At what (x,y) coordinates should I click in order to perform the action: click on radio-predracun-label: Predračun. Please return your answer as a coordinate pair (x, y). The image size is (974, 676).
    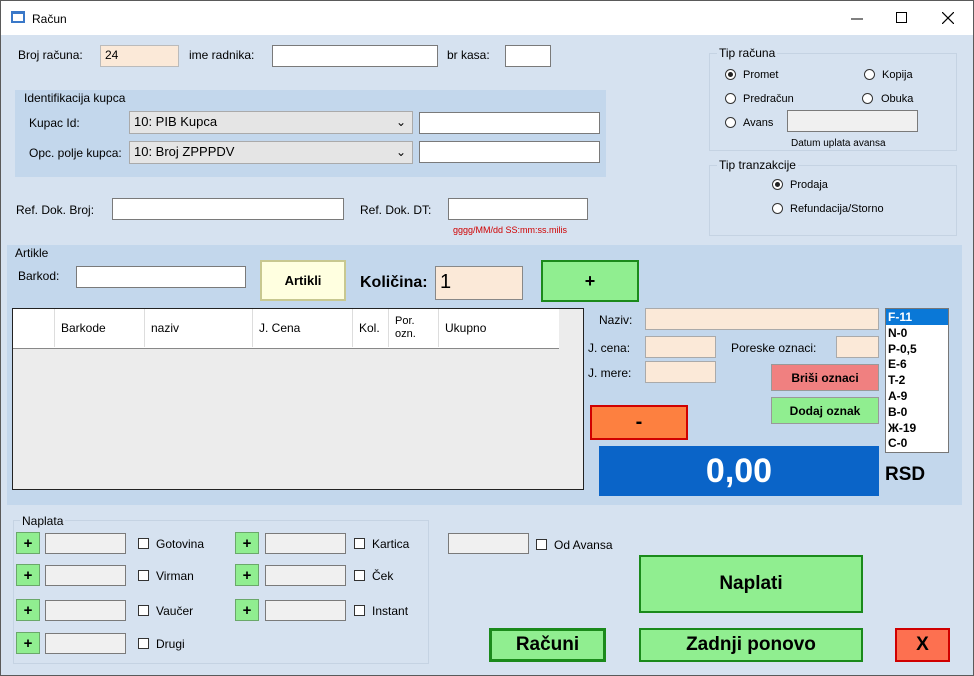
    Looking at the image, I should click on (768, 99).